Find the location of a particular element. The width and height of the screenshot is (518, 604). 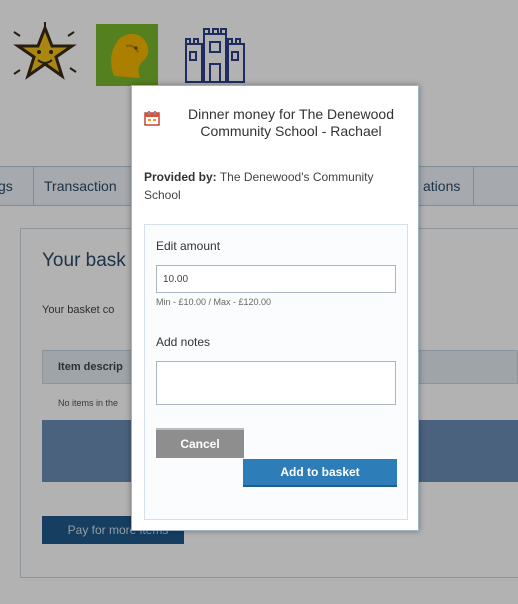

notes-input is located at coordinates (276, 383).